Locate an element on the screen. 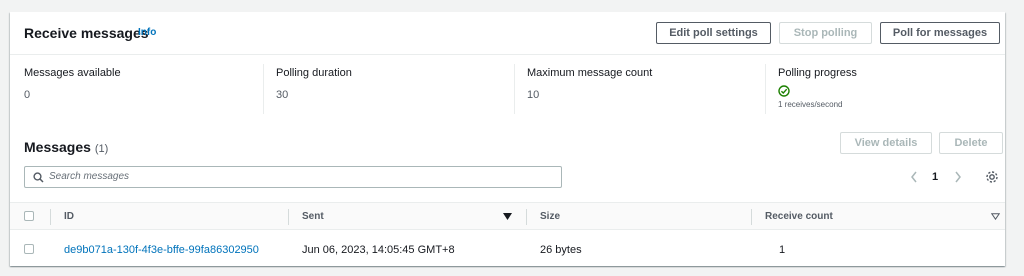 Image resolution: width=1024 pixels, height=276 pixels. messages-title-text: Messages is located at coordinates (57, 147).